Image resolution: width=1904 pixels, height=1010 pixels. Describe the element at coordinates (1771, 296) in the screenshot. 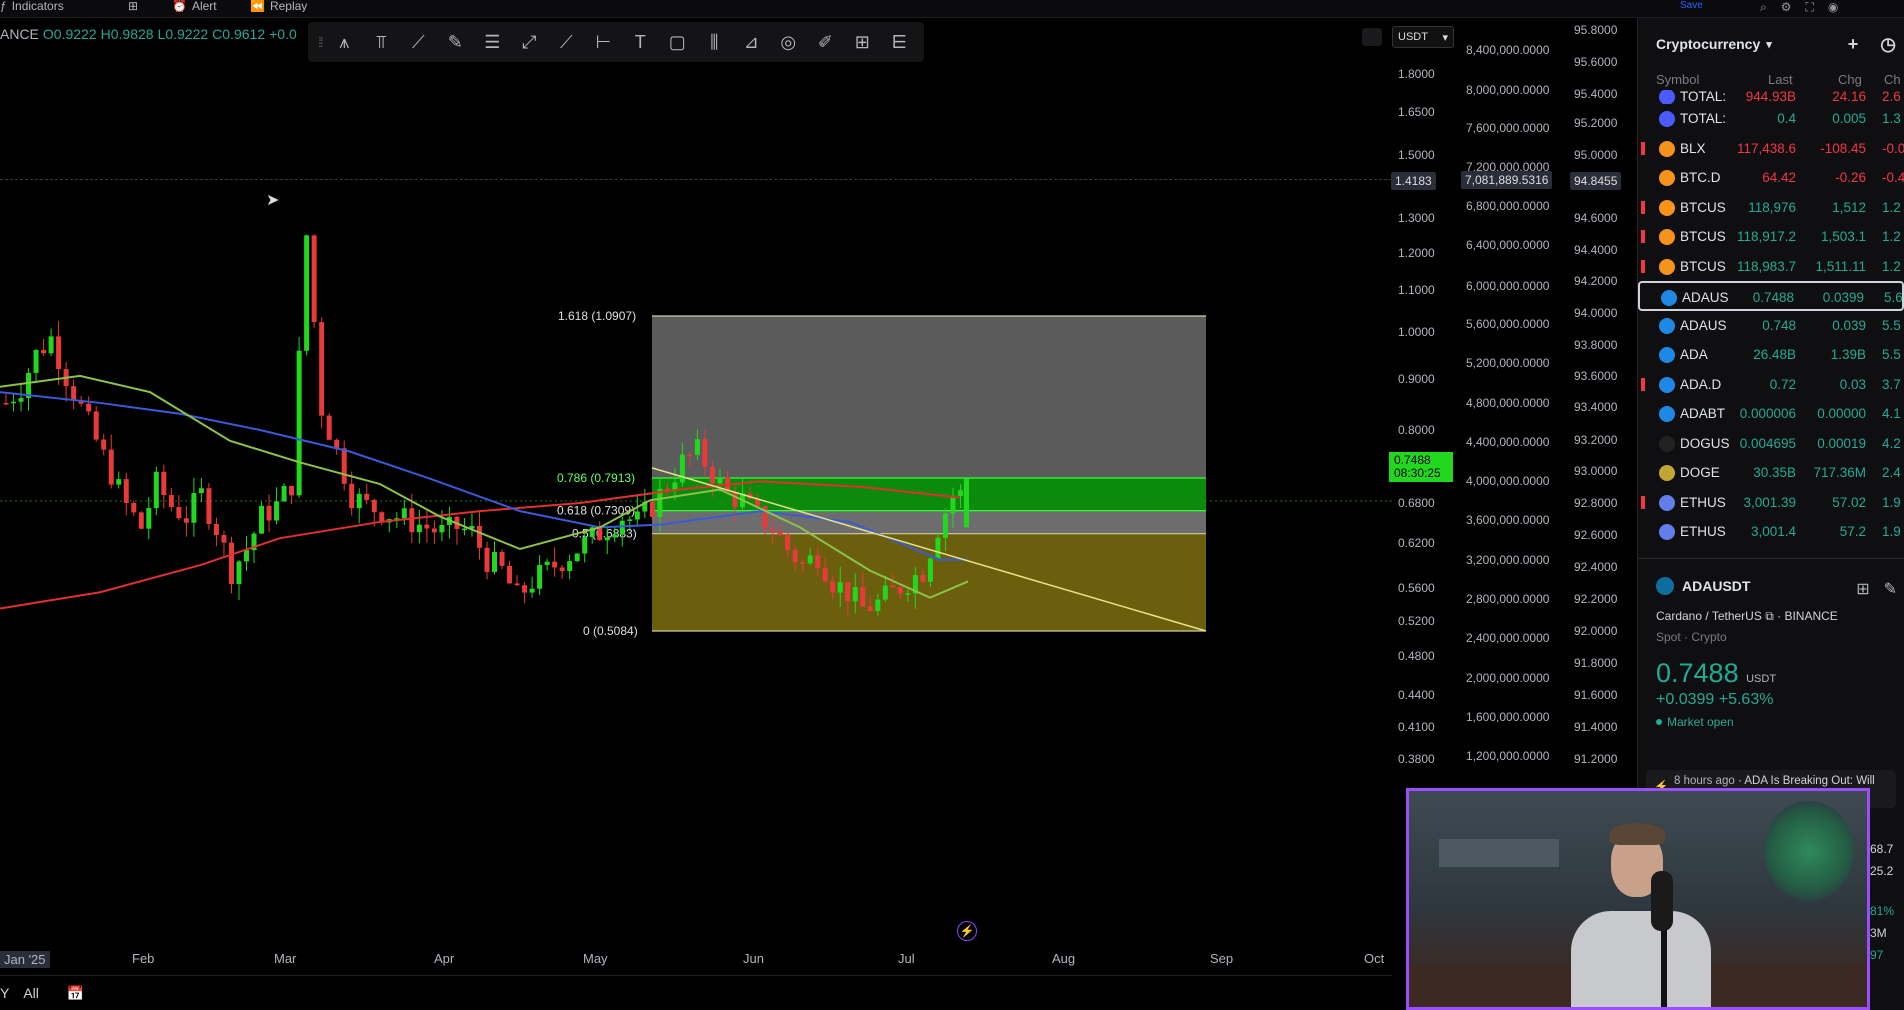

I see `watchlist-row: ADAUS 0.7488 0.0399 5.6` at that location.